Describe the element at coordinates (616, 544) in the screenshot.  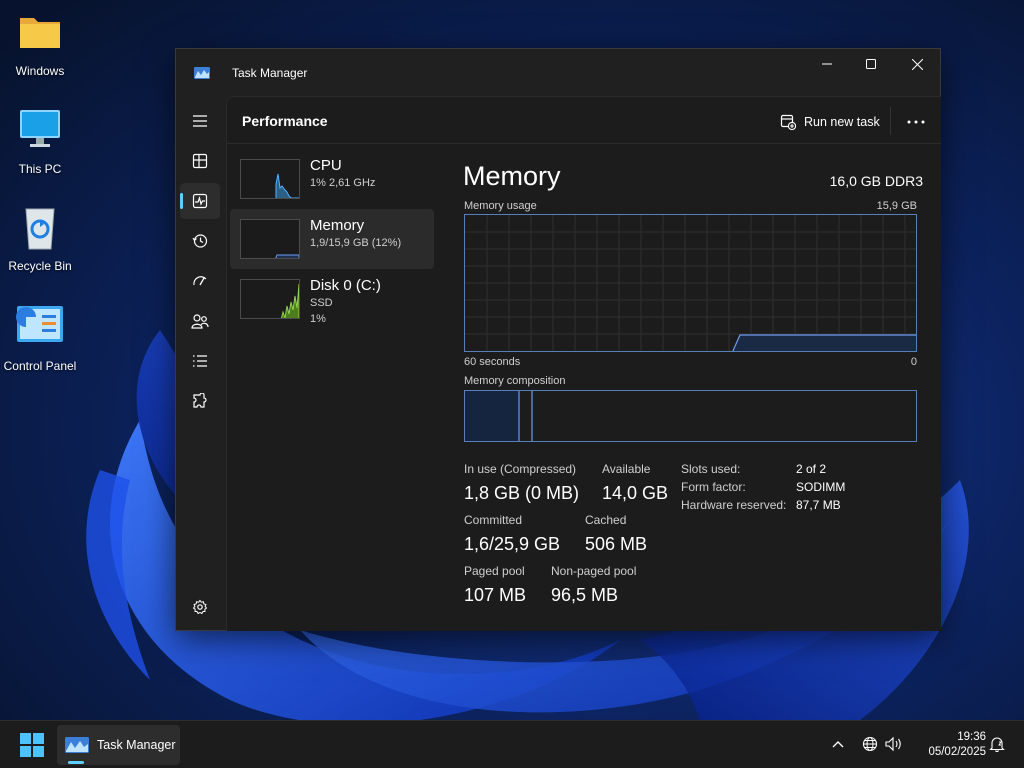
I see `cached-value: 506 MB` at that location.